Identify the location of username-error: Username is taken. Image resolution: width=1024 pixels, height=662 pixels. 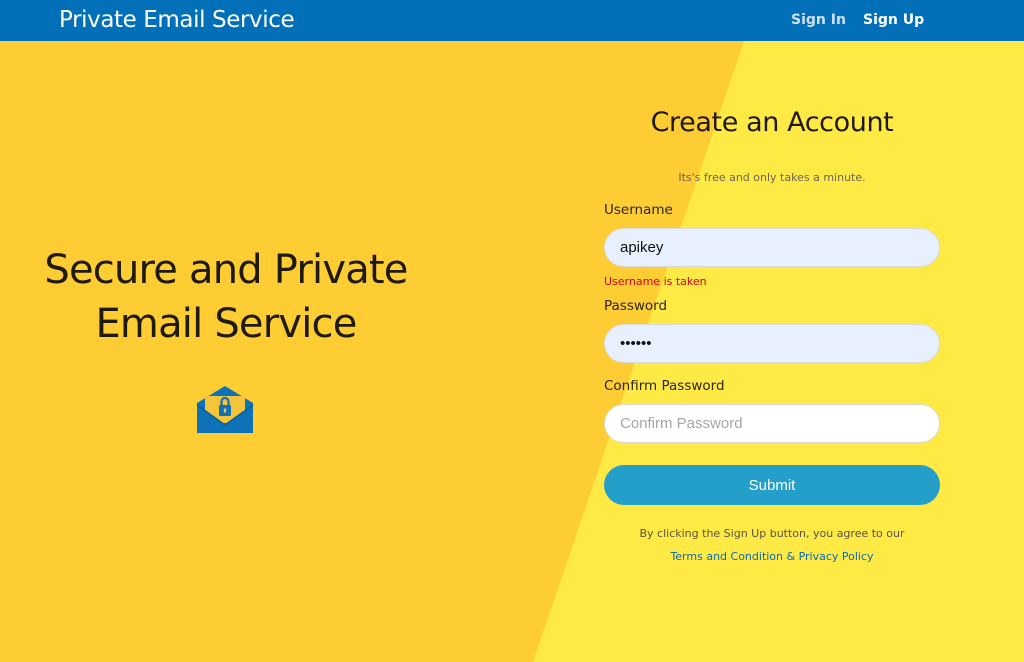
(655, 281).